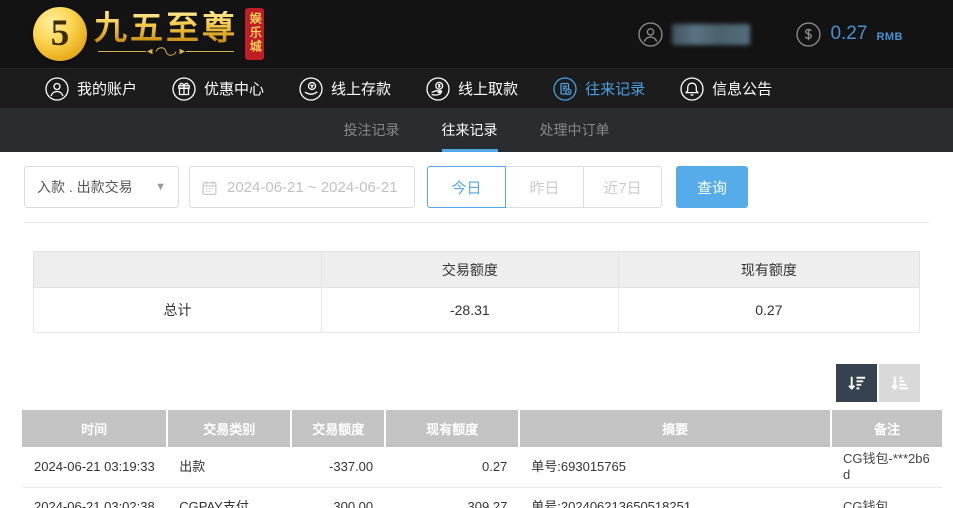 The image size is (953, 508). Describe the element at coordinates (184, 88) in the screenshot. I see `gift-icon` at that location.